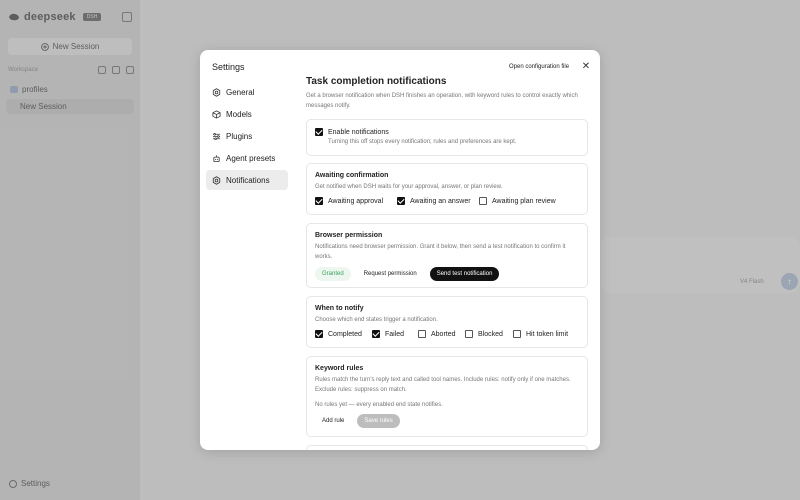 The height and width of the screenshot is (500, 800). Describe the element at coordinates (216, 114) in the screenshot. I see `cube-icon` at that location.